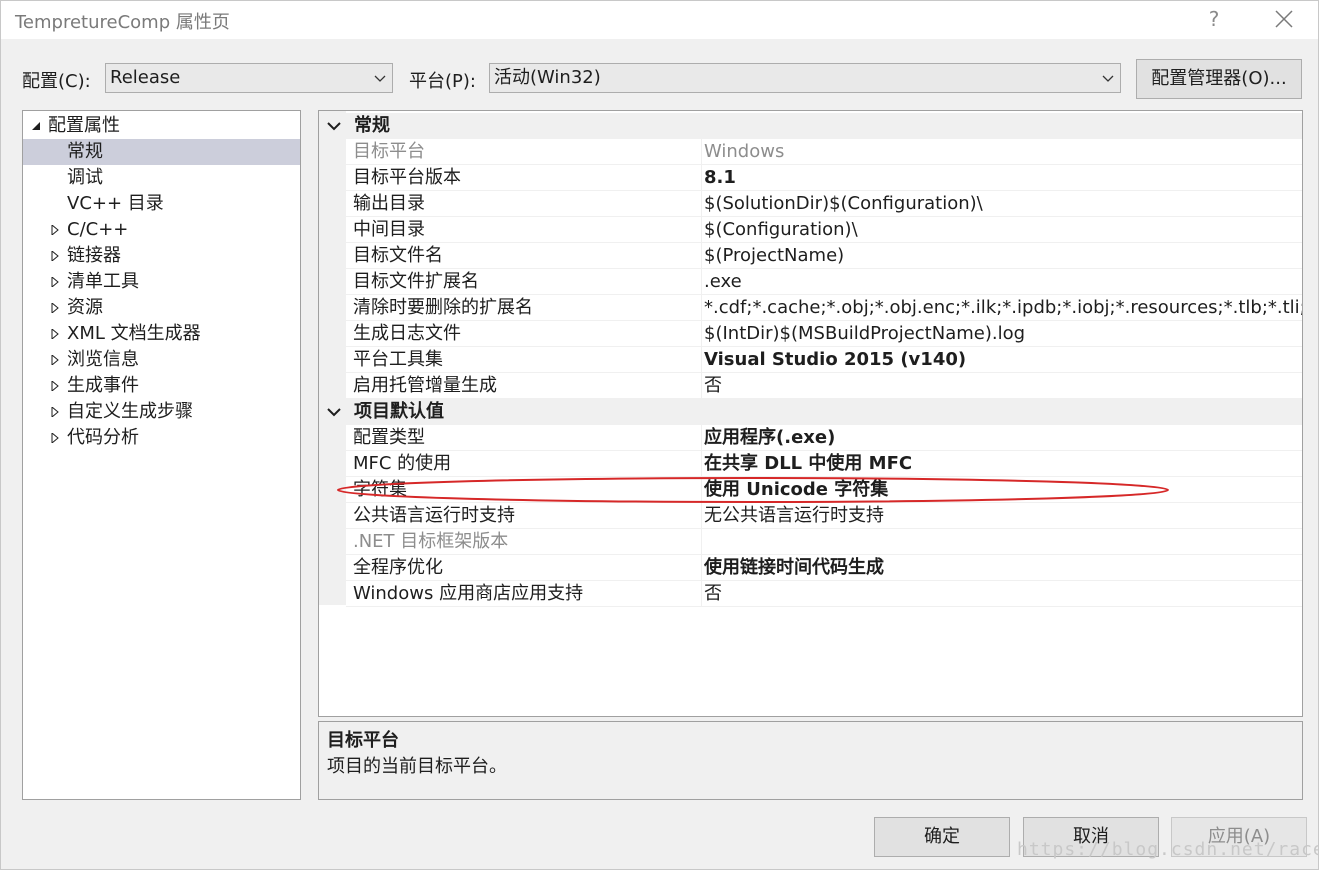  What do you see at coordinates (249, 78) in the screenshot?
I see `config-select: Release` at bounding box center [249, 78].